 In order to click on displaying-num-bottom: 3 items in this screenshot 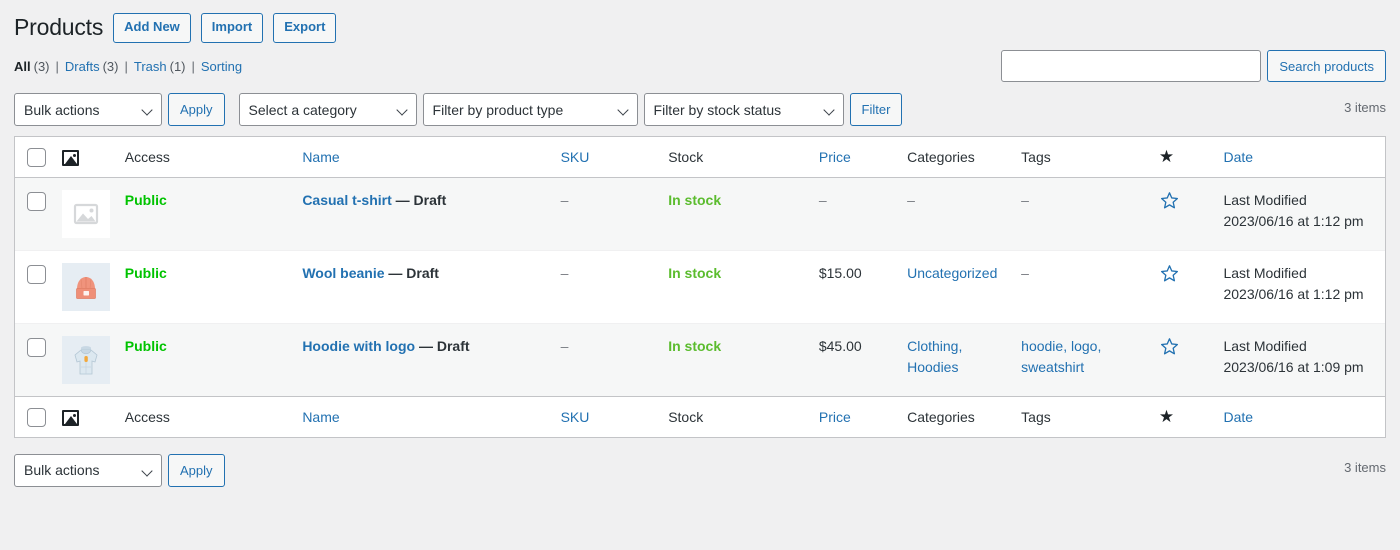, I will do `click(1365, 468)`.